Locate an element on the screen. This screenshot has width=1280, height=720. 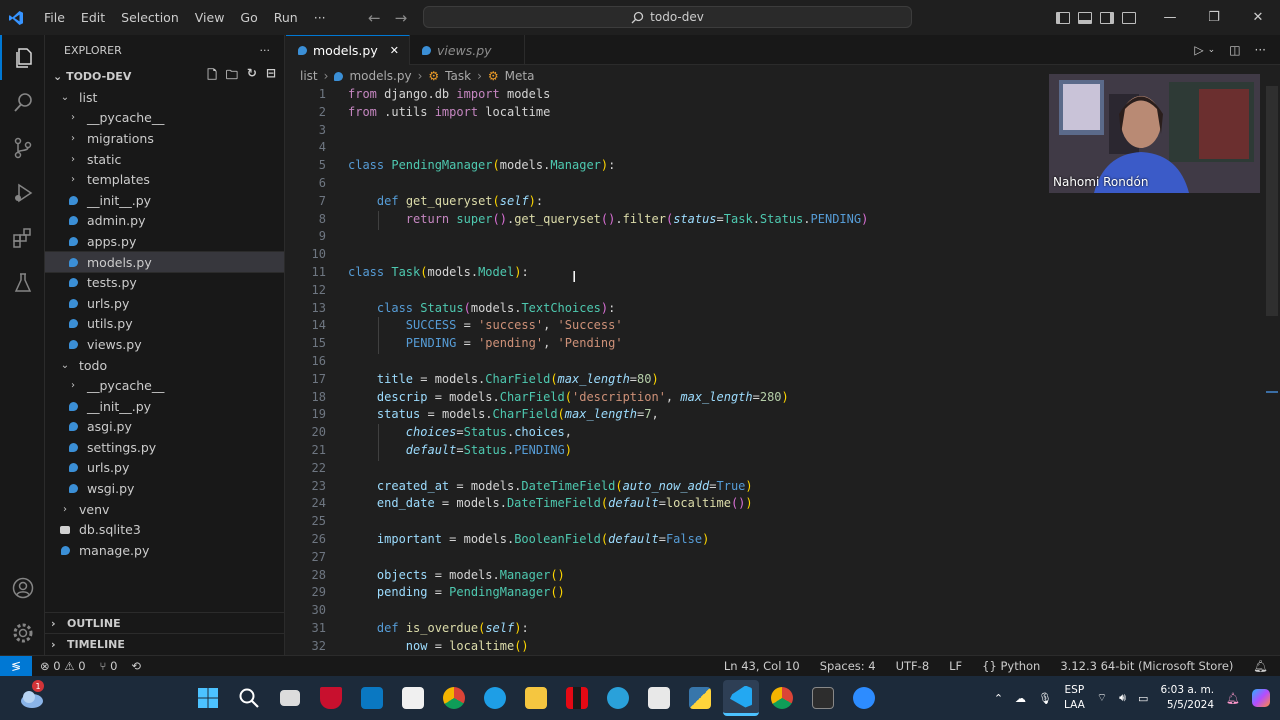
run-python-file-icon: ▷ is located at coordinates (1198, 50).